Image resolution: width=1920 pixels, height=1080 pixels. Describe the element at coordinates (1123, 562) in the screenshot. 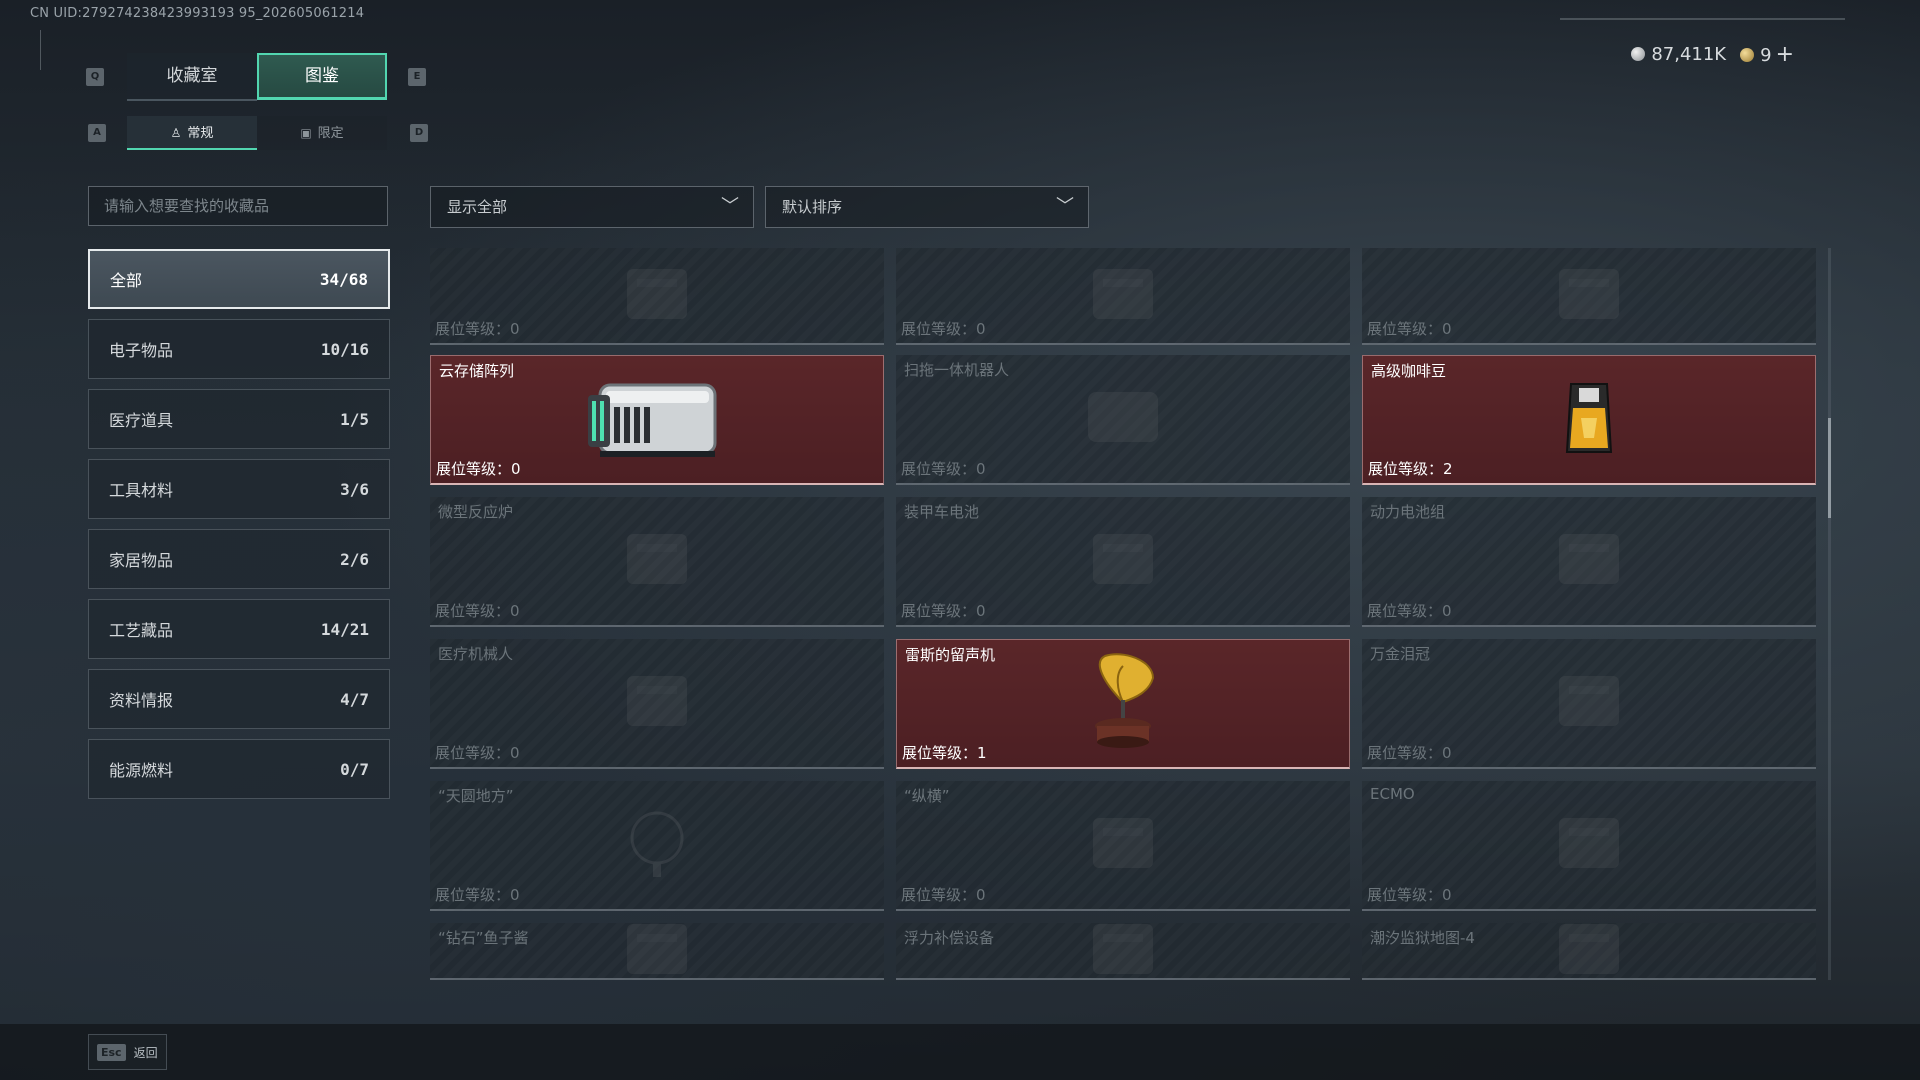

I see `collection-item: 装甲车电池 展位等级：0` at that location.